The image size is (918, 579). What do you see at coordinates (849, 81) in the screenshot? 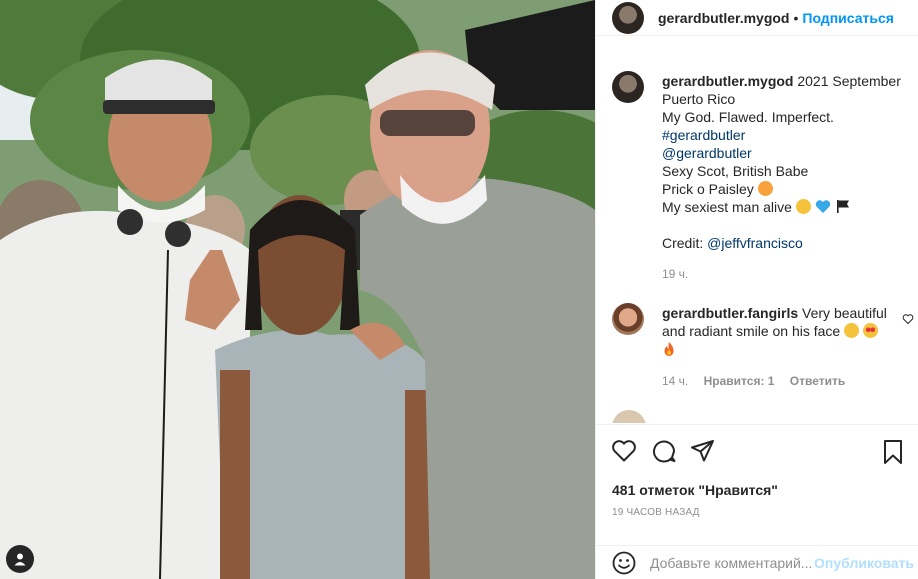
I see `caption-line-1: 2021 September` at bounding box center [849, 81].